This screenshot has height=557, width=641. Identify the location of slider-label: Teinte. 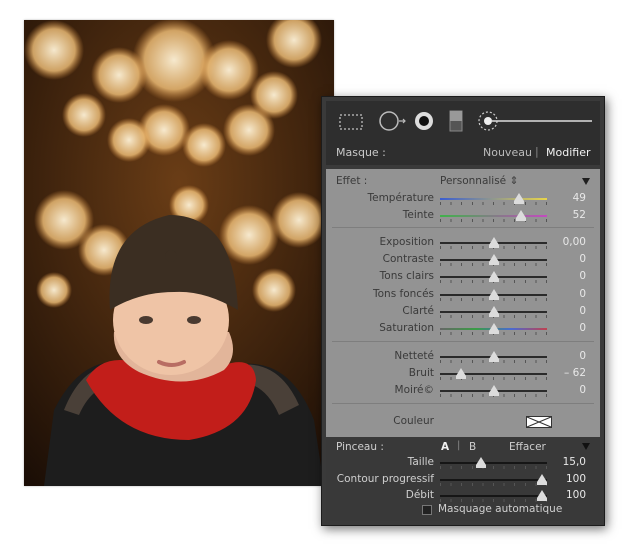
(418, 215).